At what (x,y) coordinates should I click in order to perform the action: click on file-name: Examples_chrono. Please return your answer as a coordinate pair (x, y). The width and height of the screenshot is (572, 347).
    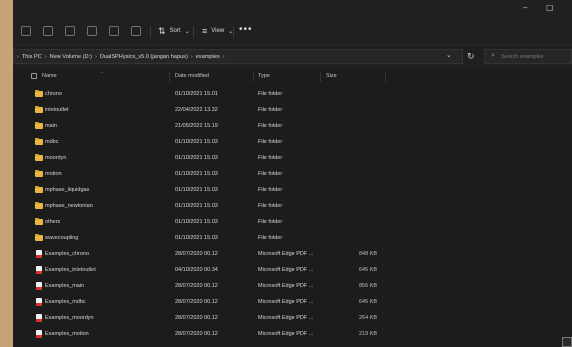
    Looking at the image, I should click on (67, 254).